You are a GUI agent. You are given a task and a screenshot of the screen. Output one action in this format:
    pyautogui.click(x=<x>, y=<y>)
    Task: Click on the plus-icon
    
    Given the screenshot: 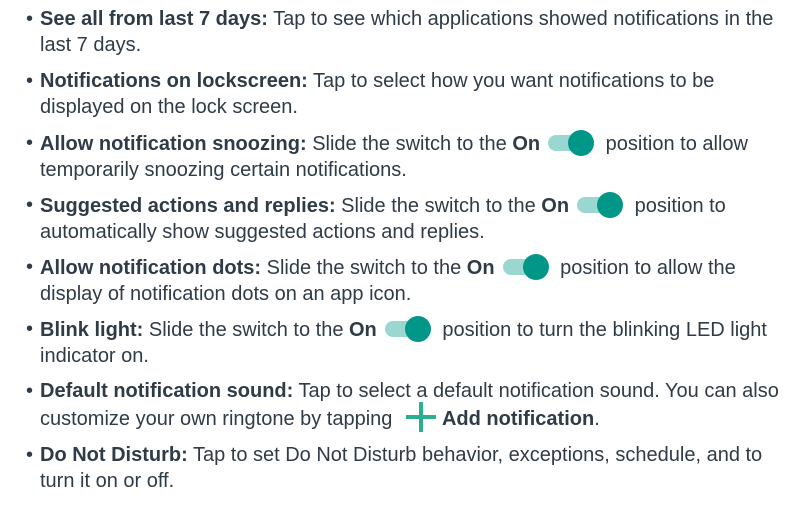 What is the action you would take?
    pyautogui.click(x=420, y=417)
    